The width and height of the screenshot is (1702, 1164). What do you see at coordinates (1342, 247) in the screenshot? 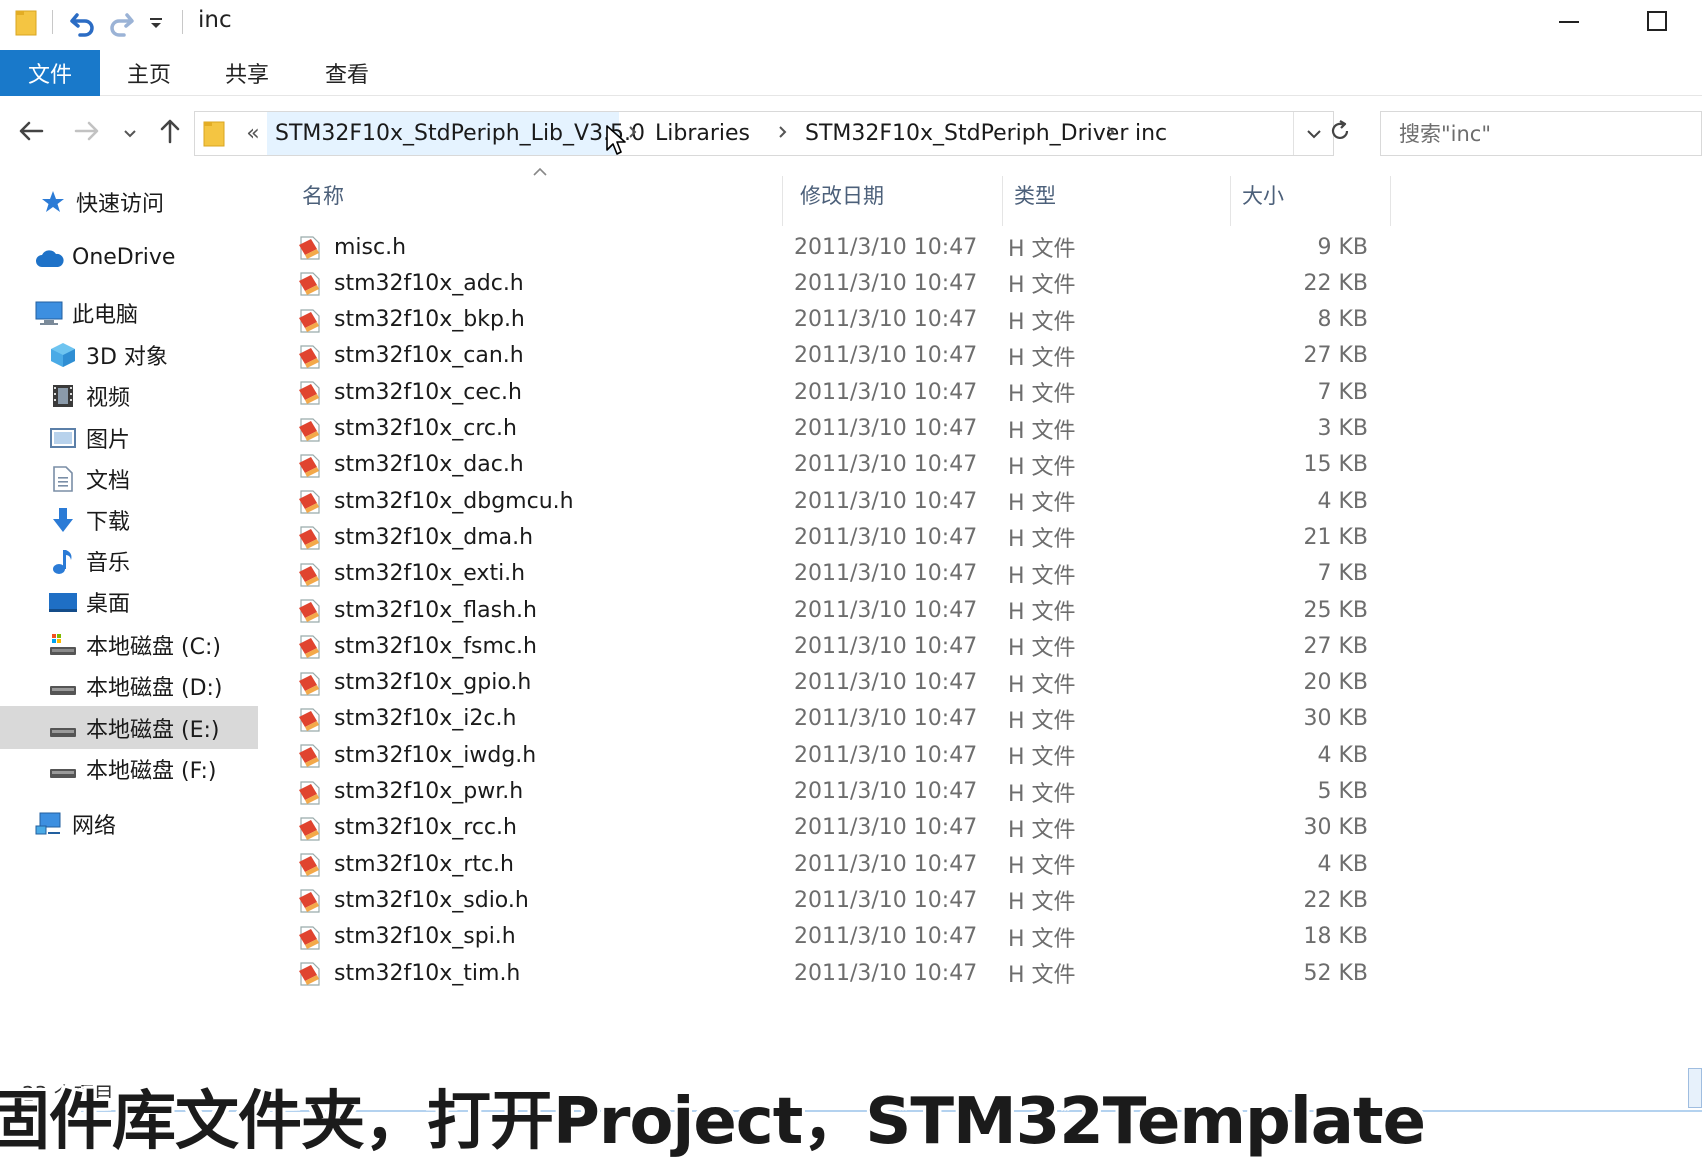
I see `file-size: 9 KB` at bounding box center [1342, 247].